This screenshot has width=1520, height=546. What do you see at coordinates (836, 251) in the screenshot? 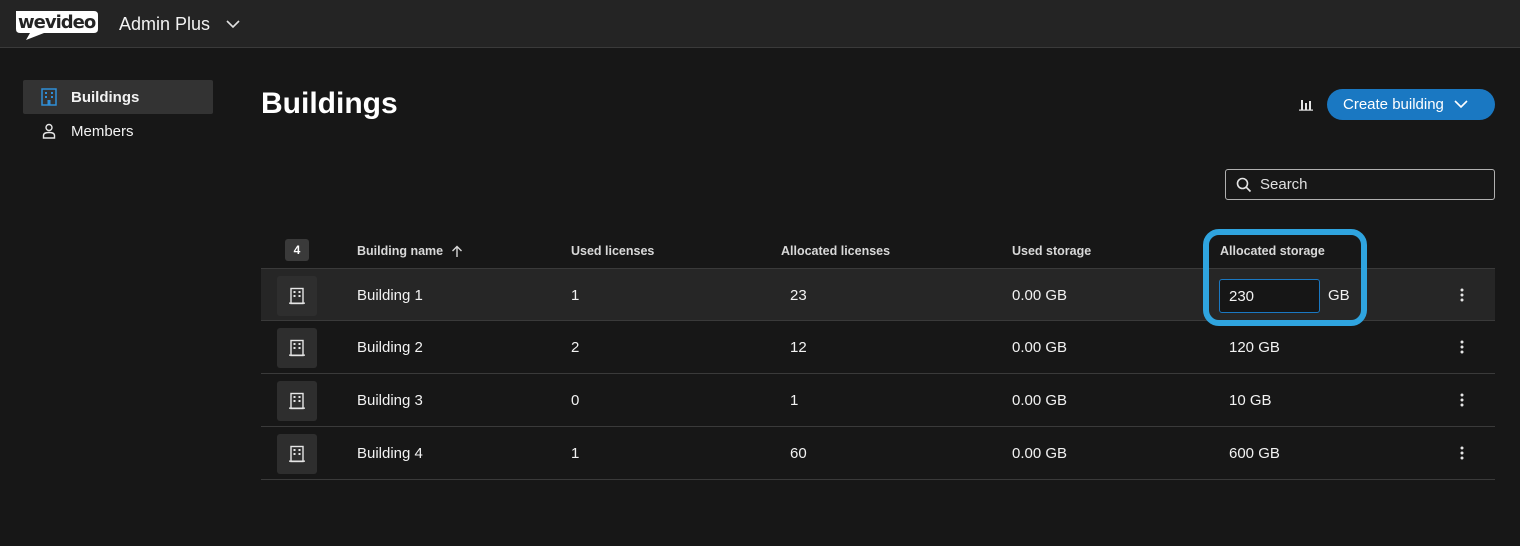
I see `column-header-allocated-licenses: Allocated licenses` at bounding box center [836, 251].